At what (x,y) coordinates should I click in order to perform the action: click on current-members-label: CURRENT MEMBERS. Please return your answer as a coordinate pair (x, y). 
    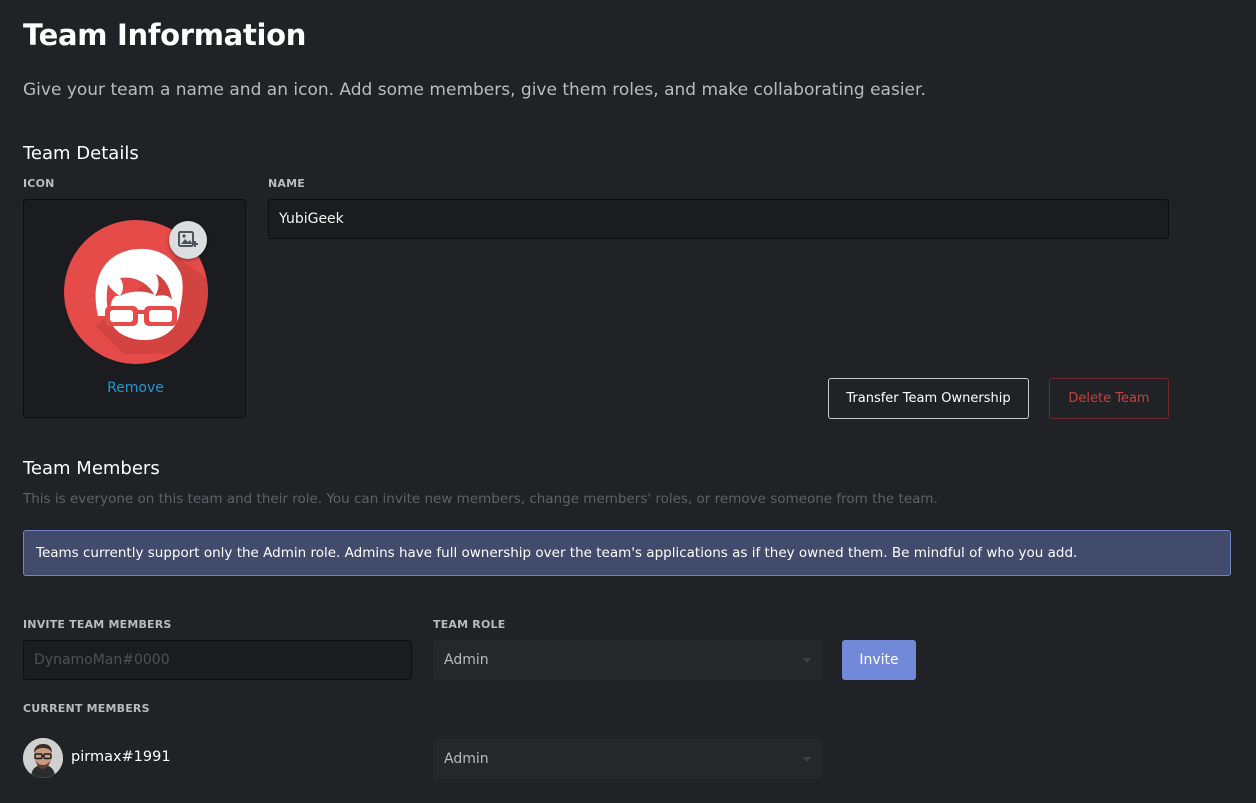
    Looking at the image, I should click on (86, 708).